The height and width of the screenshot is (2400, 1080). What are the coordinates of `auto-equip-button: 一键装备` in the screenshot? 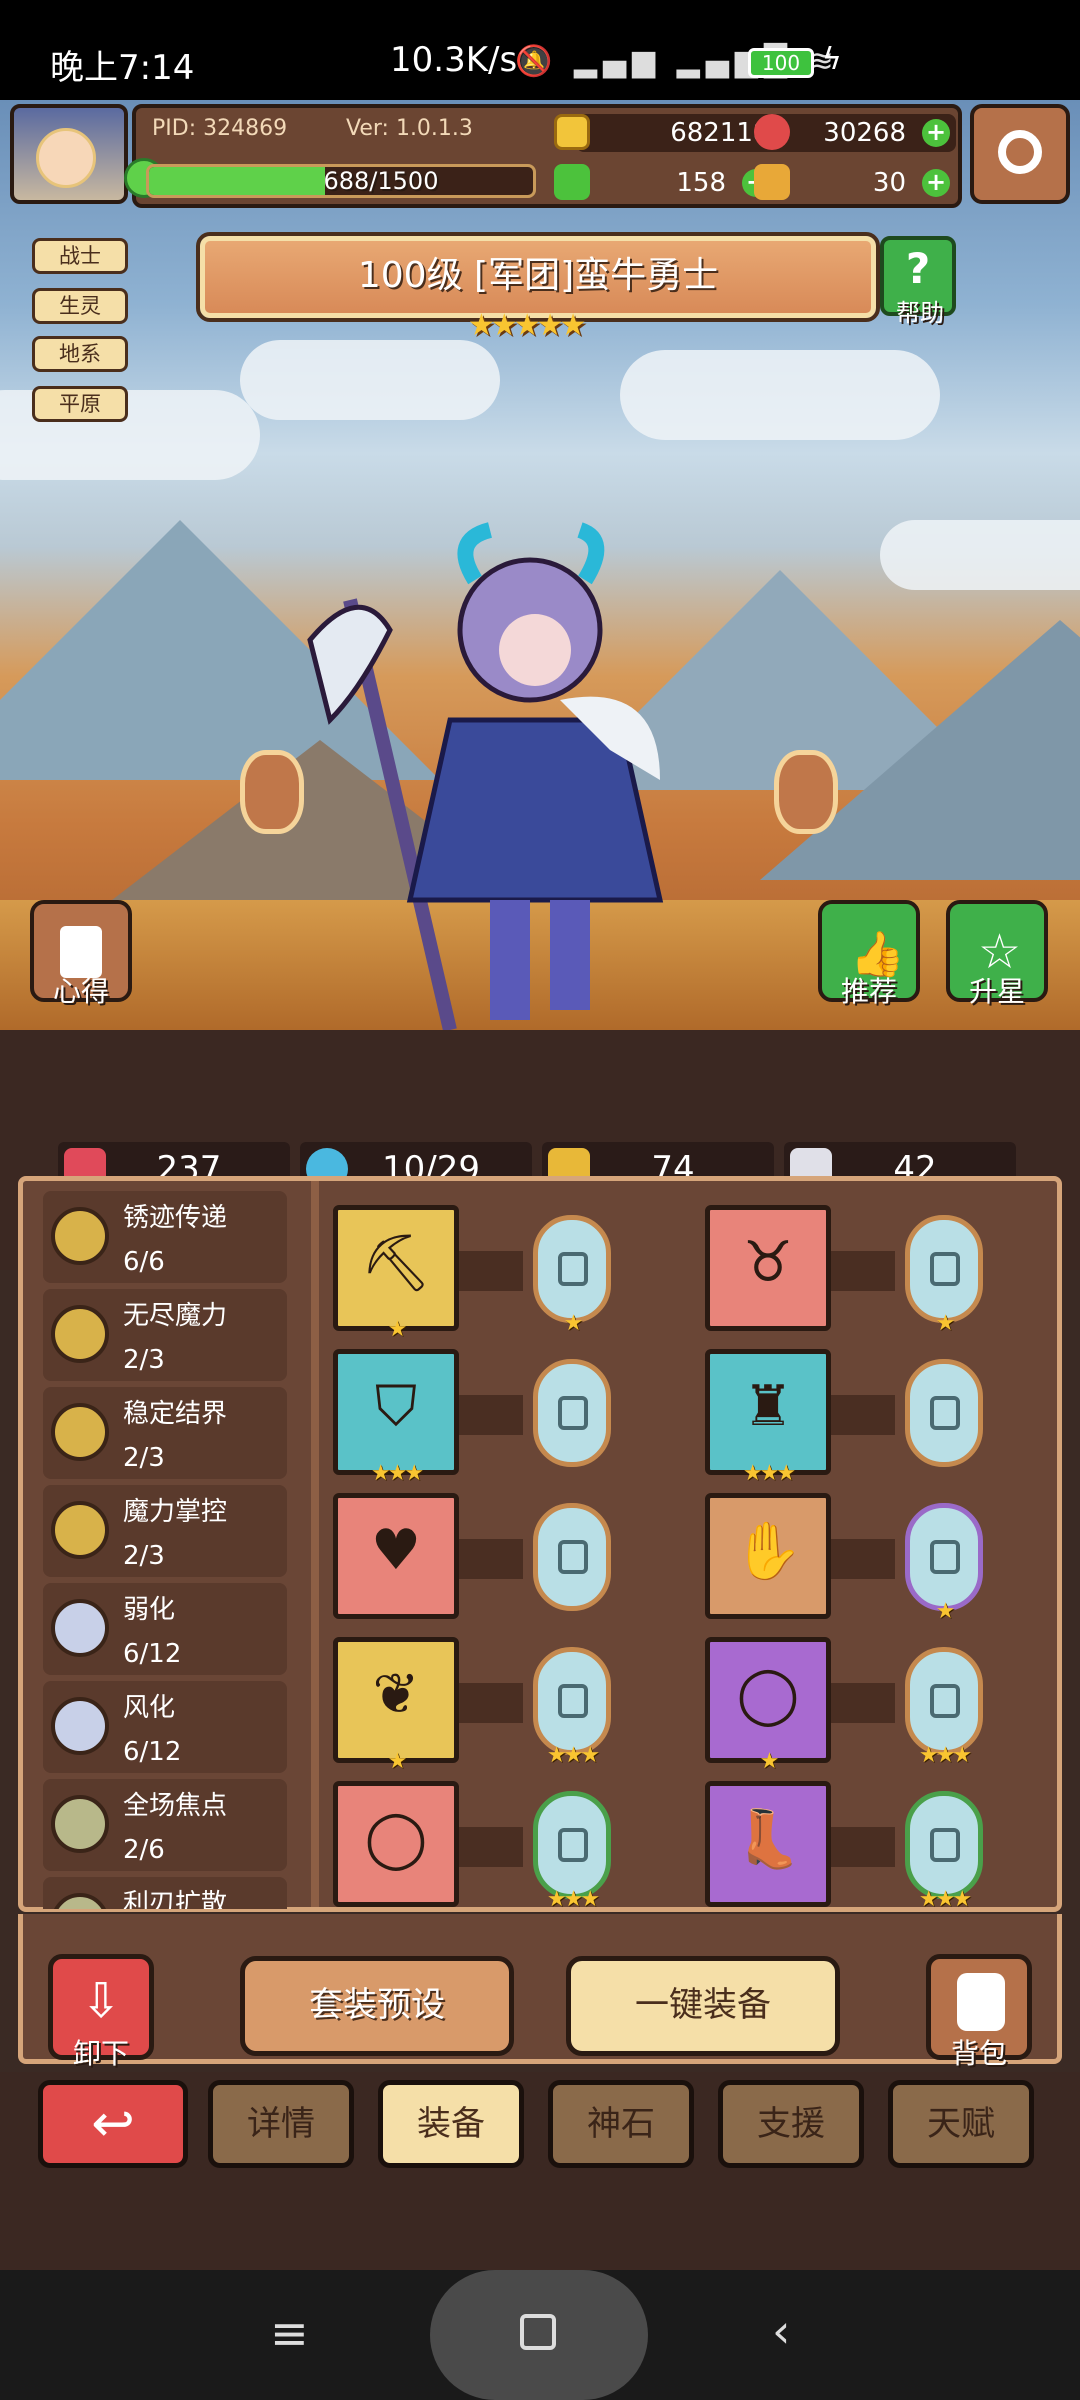 It's located at (703, 2006).